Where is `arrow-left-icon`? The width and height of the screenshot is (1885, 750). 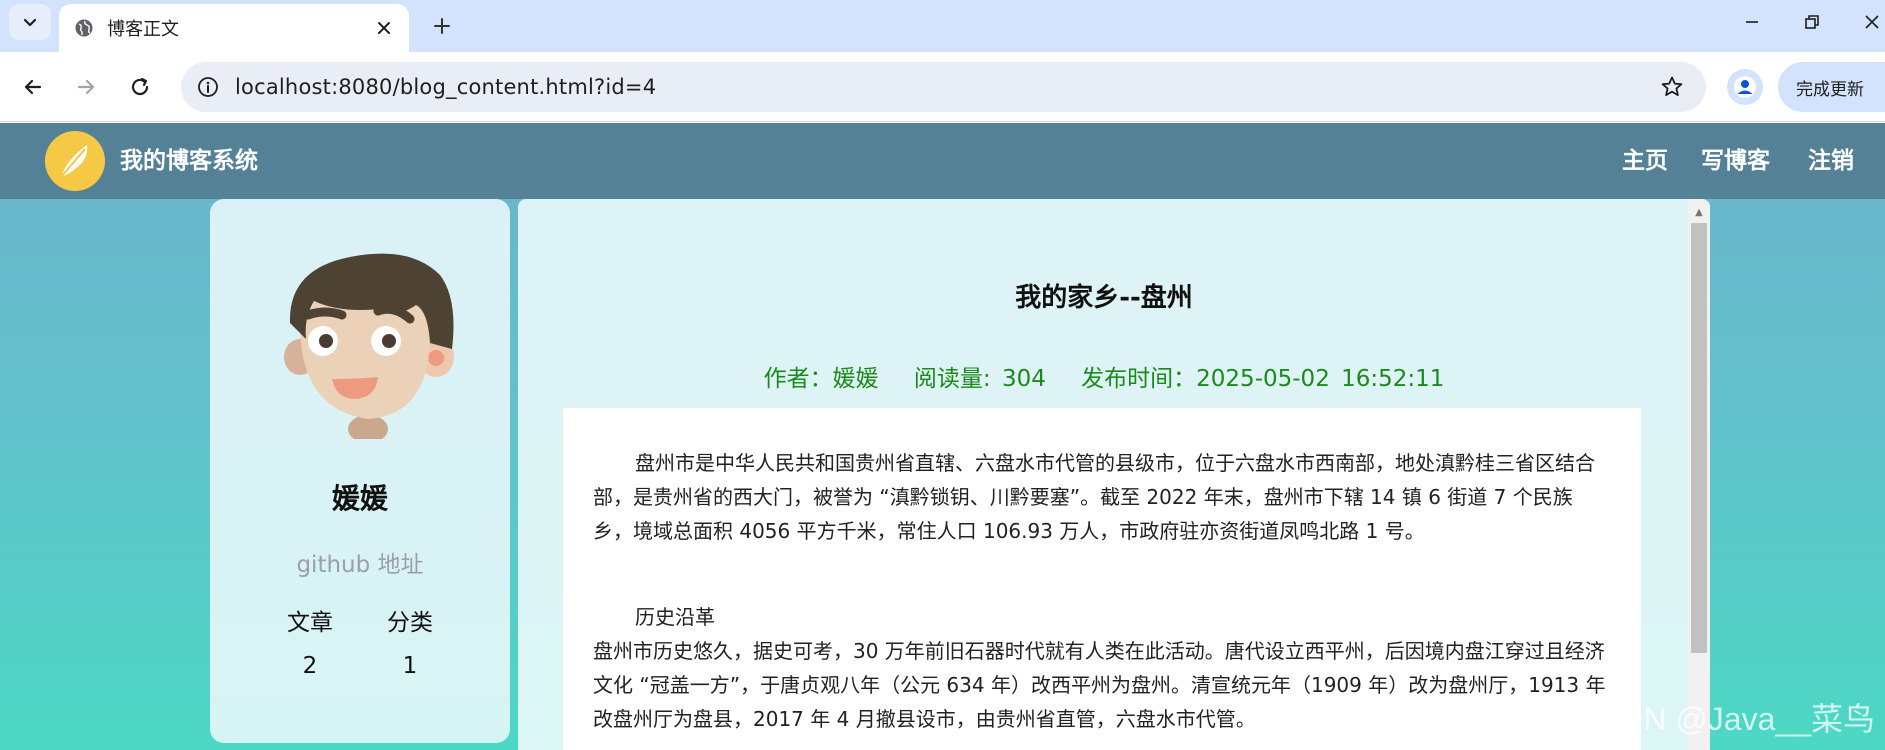
arrow-left-icon is located at coordinates (33, 87).